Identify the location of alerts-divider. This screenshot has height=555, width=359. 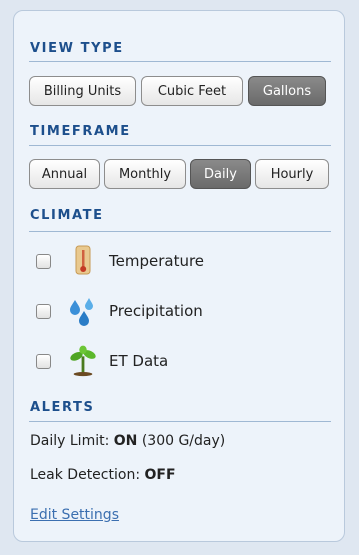
(180, 421).